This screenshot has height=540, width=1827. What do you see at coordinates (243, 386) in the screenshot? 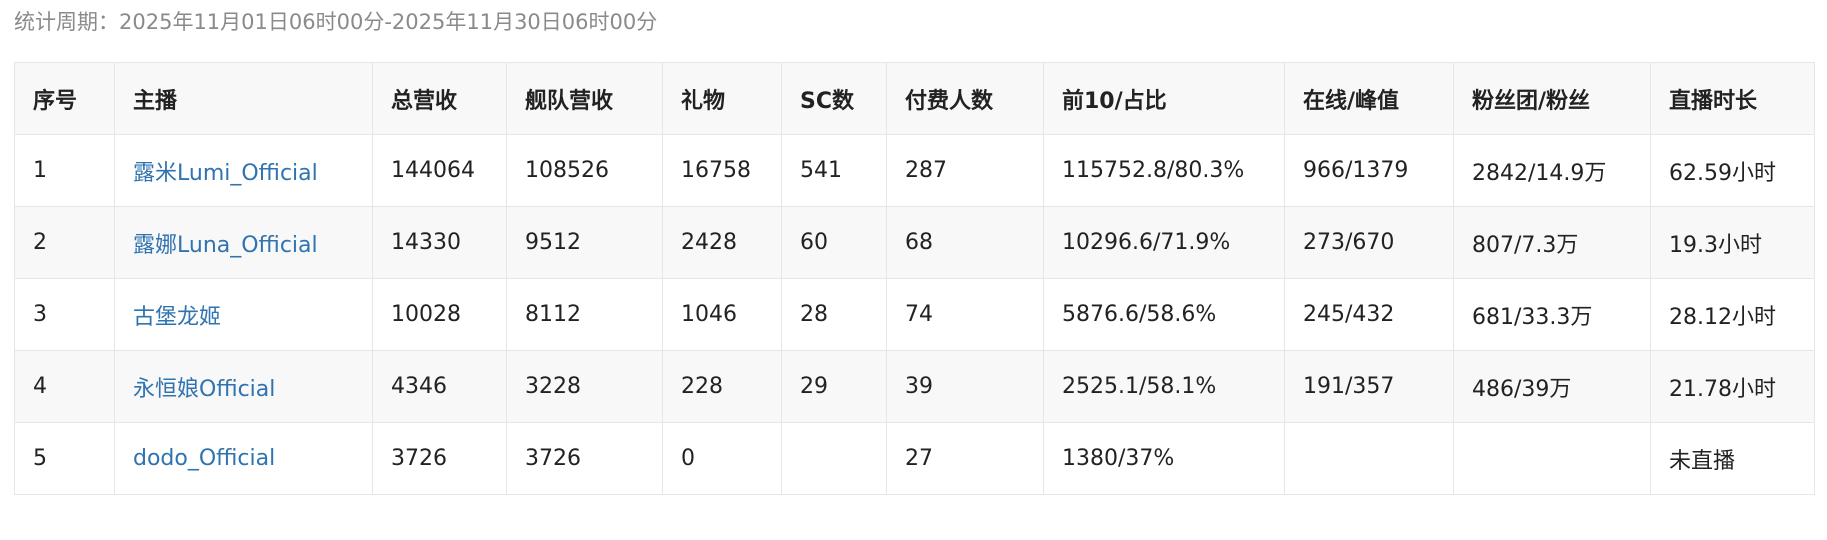
I see `streamer-link: 永恒娘Official` at bounding box center [243, 386].